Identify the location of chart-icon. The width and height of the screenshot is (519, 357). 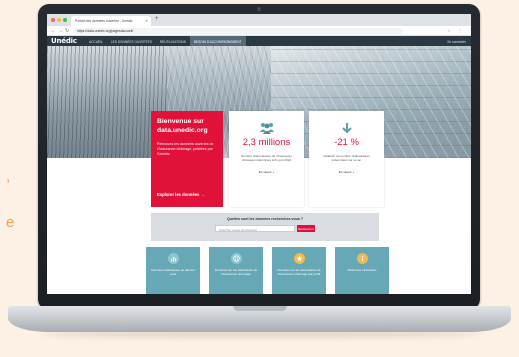
(173, 258).